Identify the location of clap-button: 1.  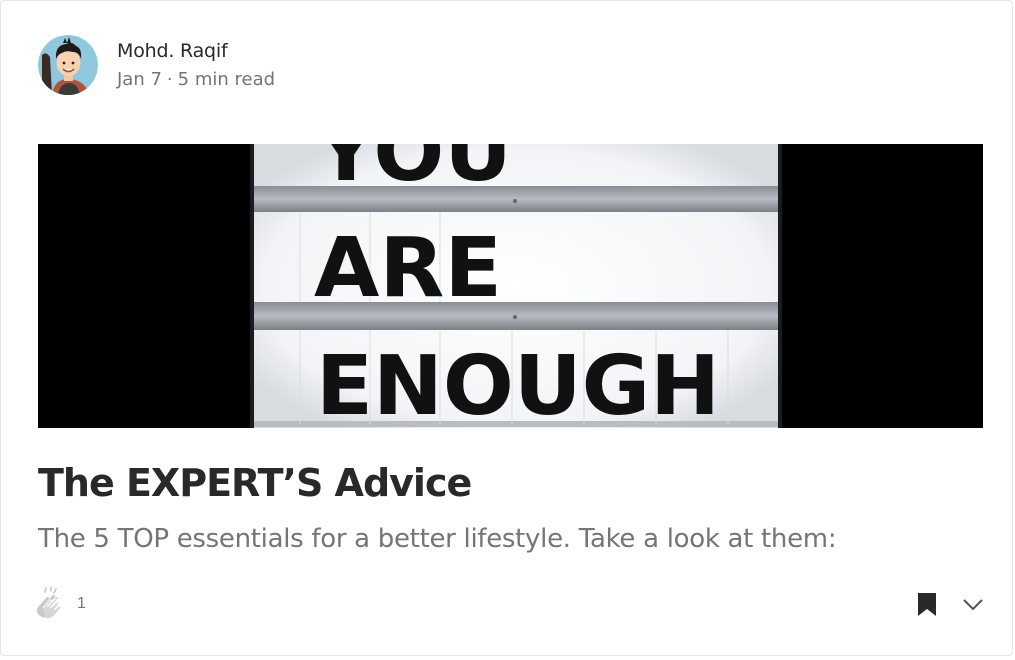
(59, 604).